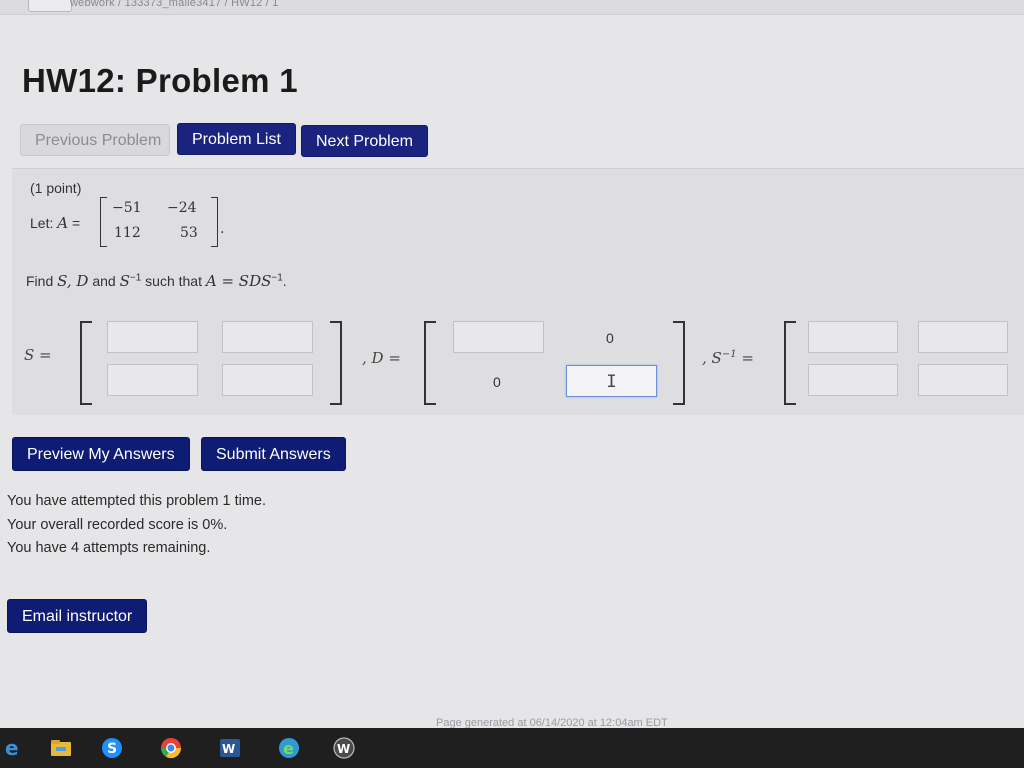 This screenshot has height=768, width=1024. What do you see at coordinates (214, 222) in the screenshot?
I see `matrix-a-right-bracket` at bounding box center [214, 222].